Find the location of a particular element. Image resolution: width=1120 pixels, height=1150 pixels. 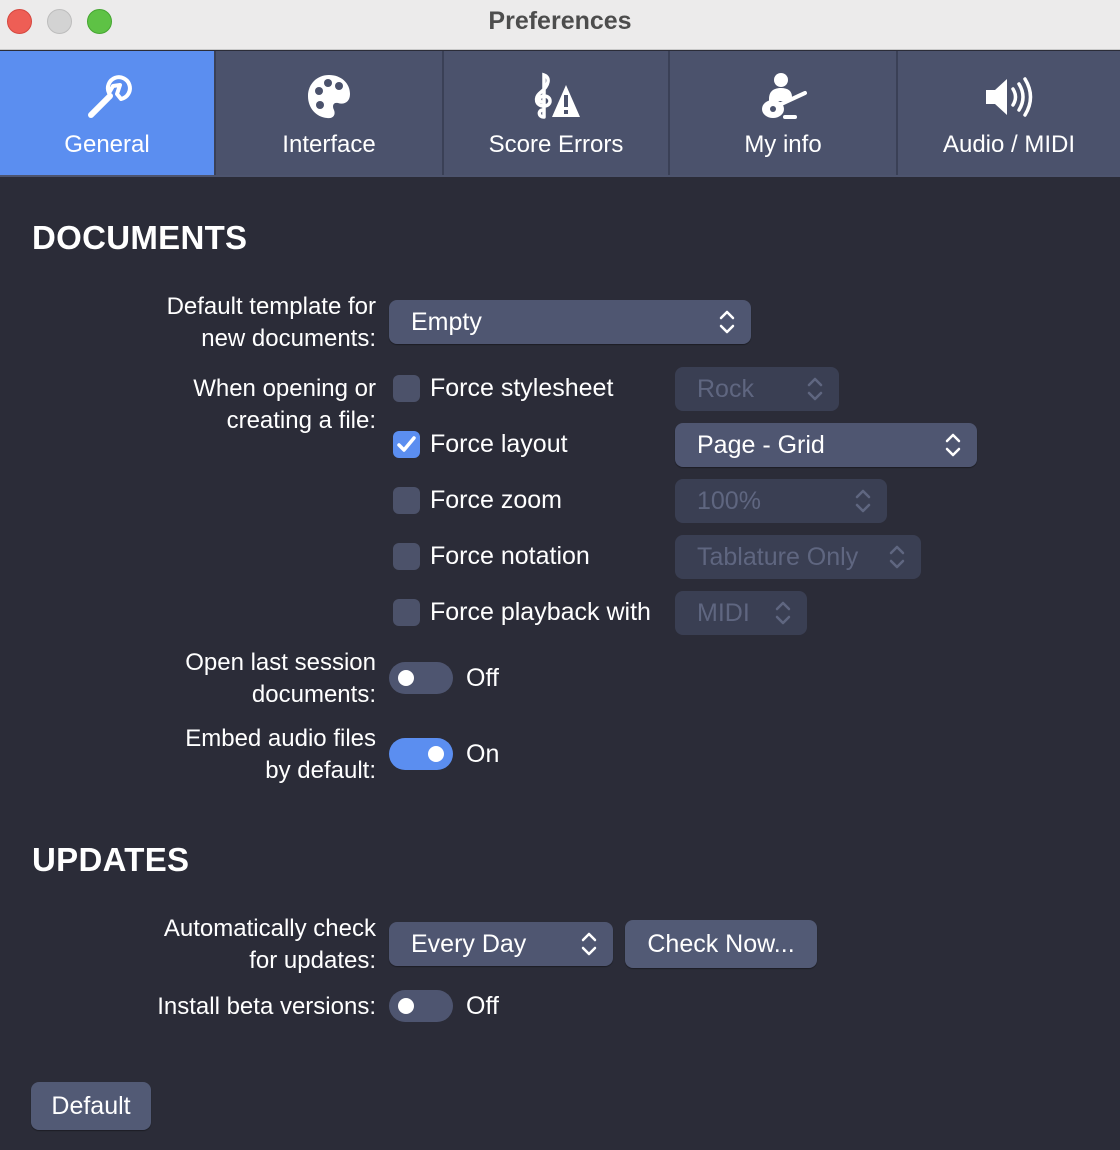

tab-score-errors: Score Errors is located at coordinates (557, 113).